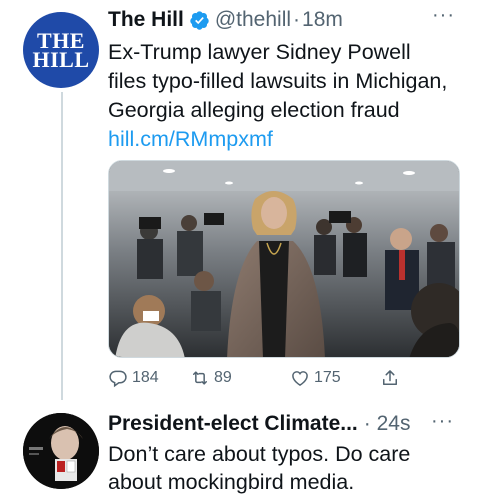 The height and width of the screenshot is (500, 482). I want to click on reply-count: 184, so click(145, 377).